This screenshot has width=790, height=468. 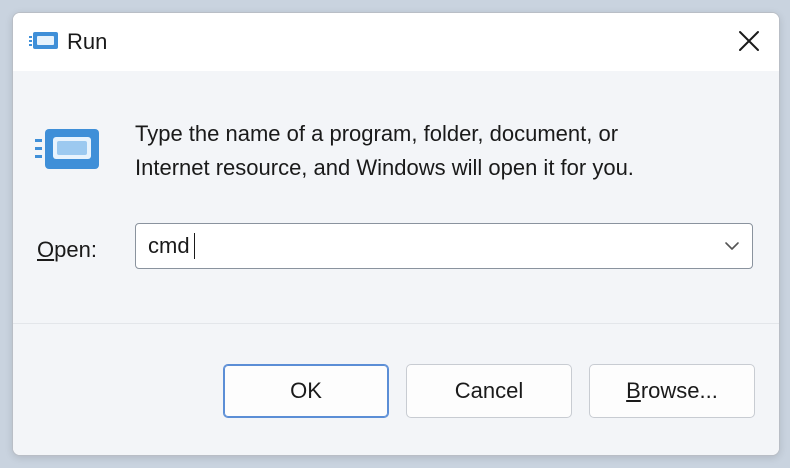 What do you see at coordinates (87, 41) in the screenshot?
I see `window-title: Run` at bounding box center [87, 41].